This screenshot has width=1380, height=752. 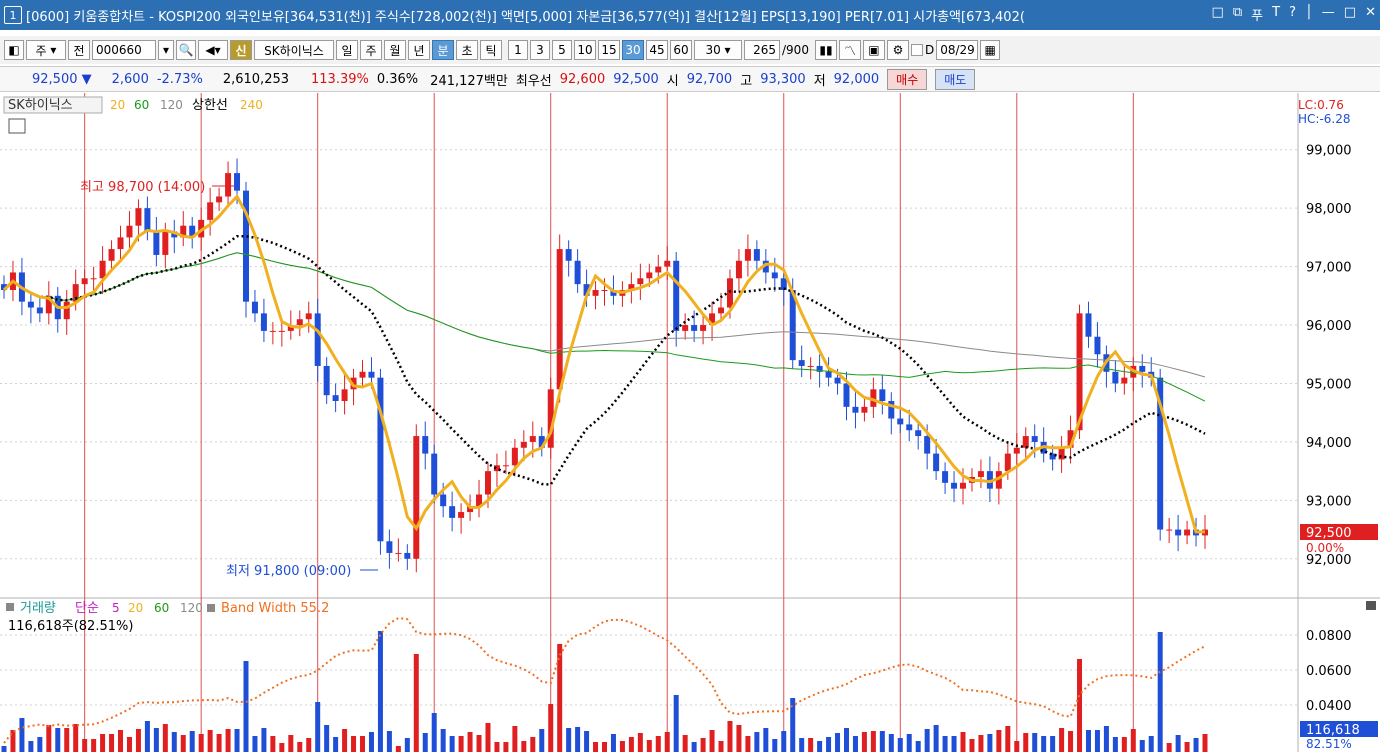 I want to click on panel-close-icon, so click(x=1371, y=605).